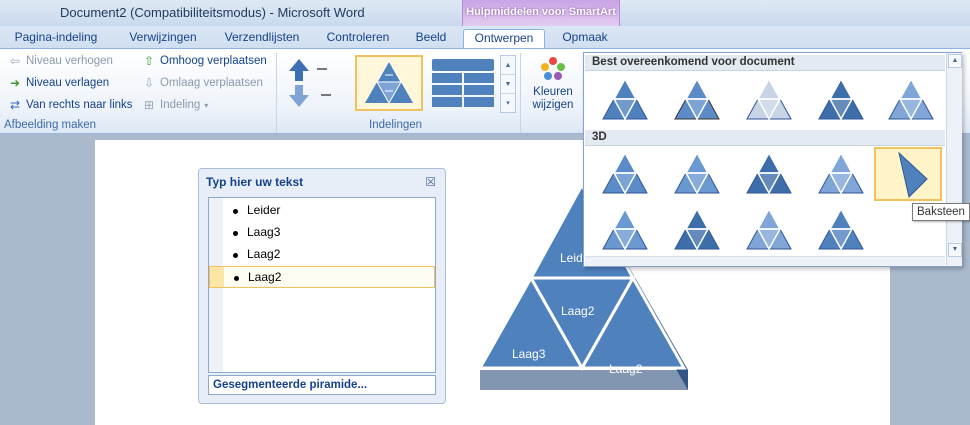  I want to click on kleuren-wijzigen-button: Kleuren wijzigen, so click(553, 86).